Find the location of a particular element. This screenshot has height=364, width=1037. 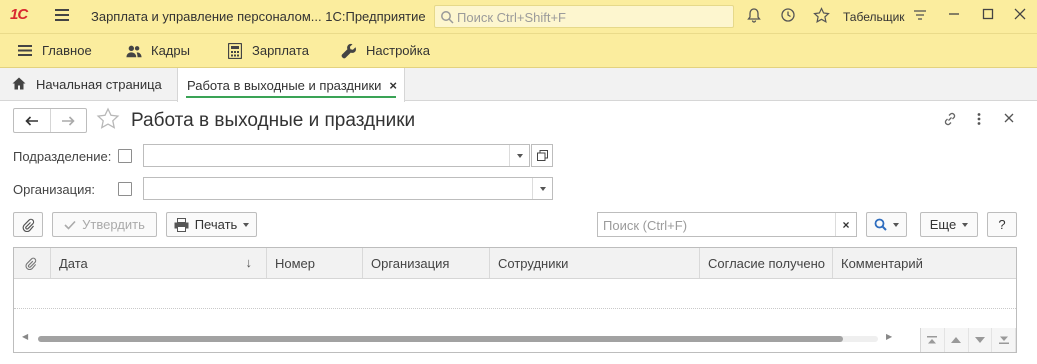

people-icon is located at coordinates (134, 51).